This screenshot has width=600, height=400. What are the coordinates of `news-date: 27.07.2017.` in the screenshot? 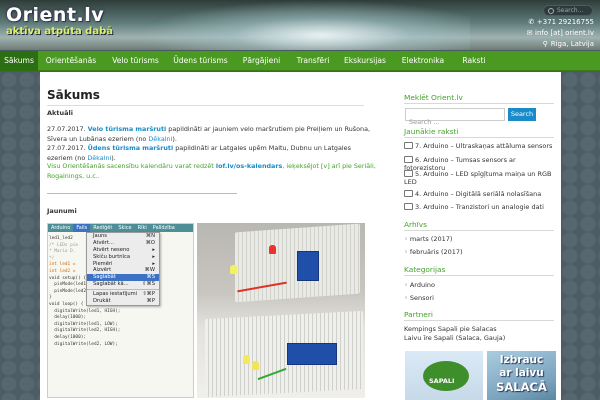 It's located at (66, 148).